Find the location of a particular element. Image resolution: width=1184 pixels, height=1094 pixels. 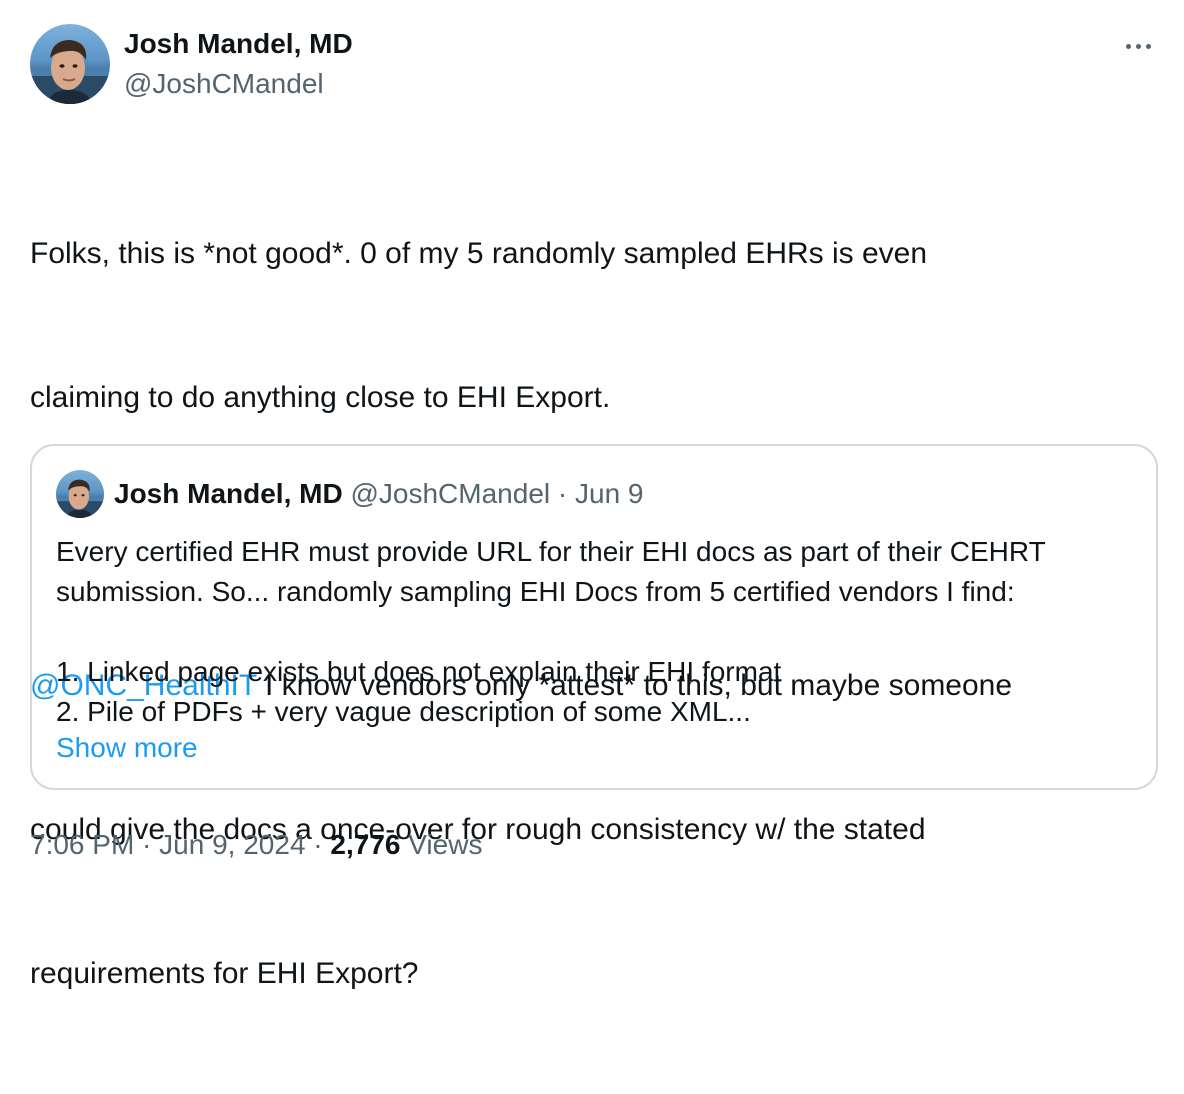

show-more-link: Show more is located at coordinates (127, 748).